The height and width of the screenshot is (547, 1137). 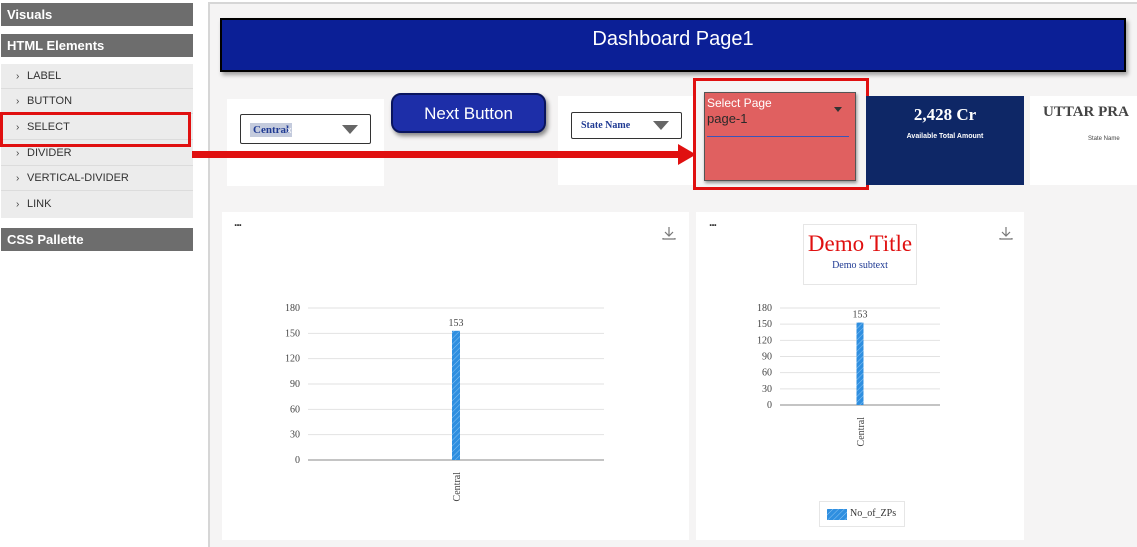 What do you see at coordinates (78, 178) in the screenshot?
I see `sidebar-item-vertical-divider-text: VERTICAL-DIVIDER` at bounding box center [78, 178].